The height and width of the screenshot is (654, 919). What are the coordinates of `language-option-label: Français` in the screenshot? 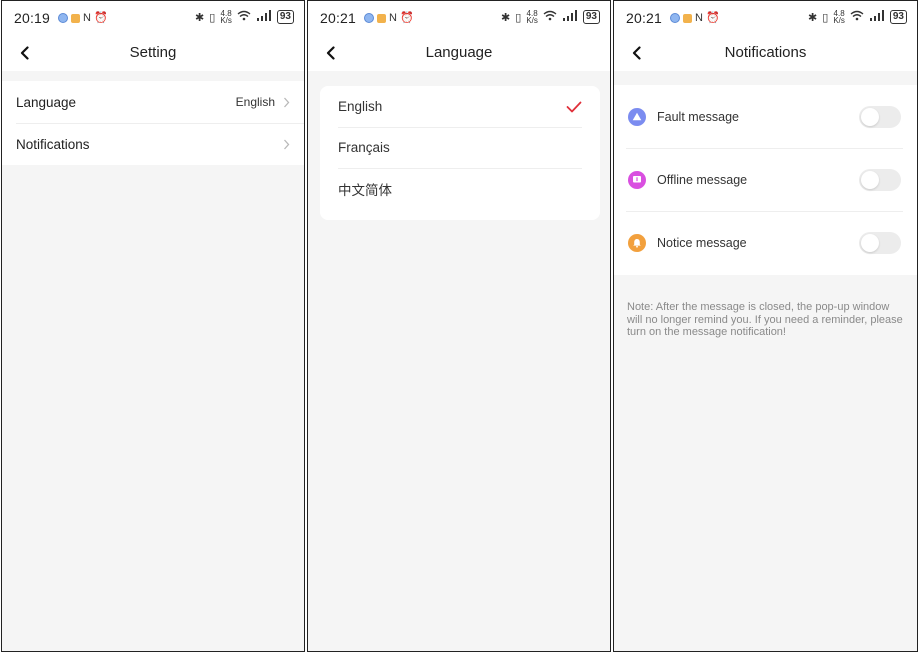 It's located at (364, 147).